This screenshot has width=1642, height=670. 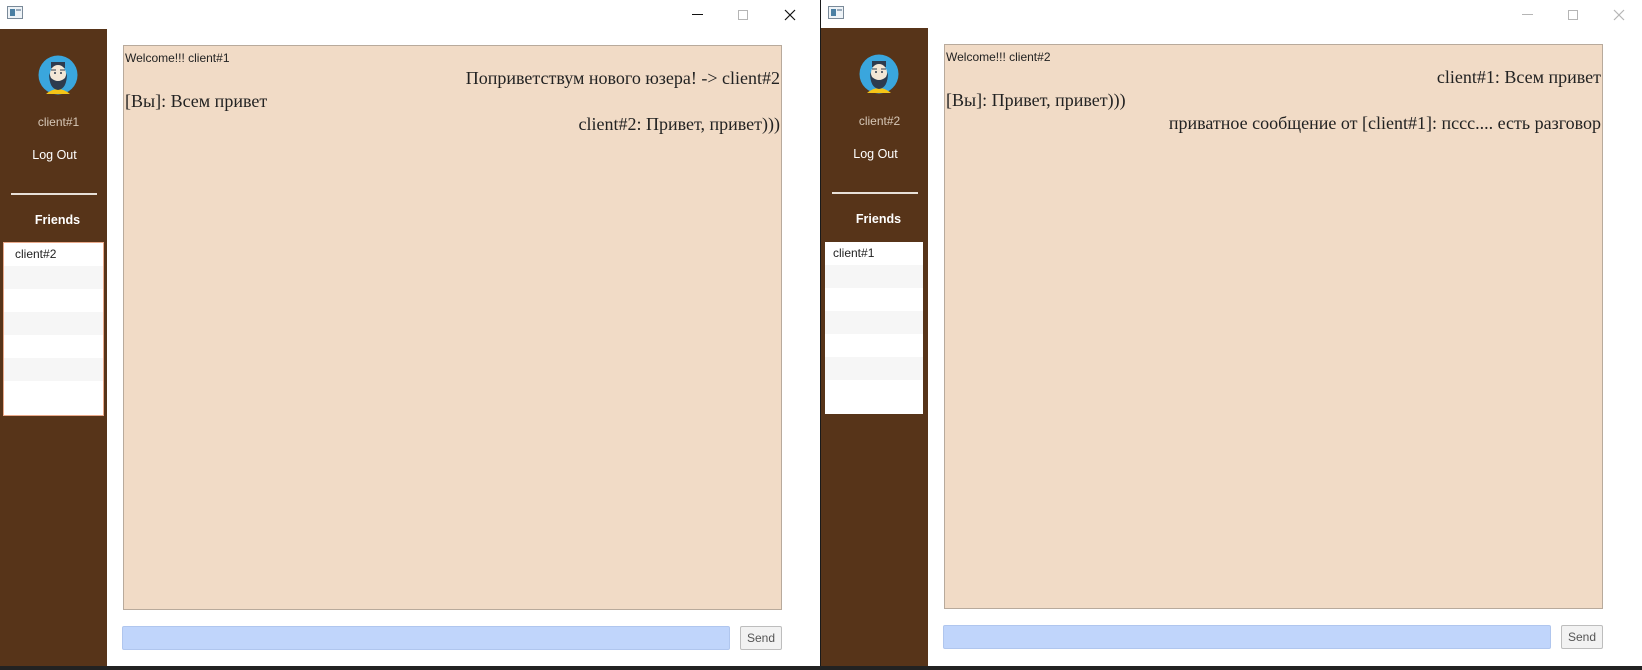 What do you see at coordinates (821, 668) in the screenshot?
I see `desktop-background-strip` at bounding box center [821, 668].